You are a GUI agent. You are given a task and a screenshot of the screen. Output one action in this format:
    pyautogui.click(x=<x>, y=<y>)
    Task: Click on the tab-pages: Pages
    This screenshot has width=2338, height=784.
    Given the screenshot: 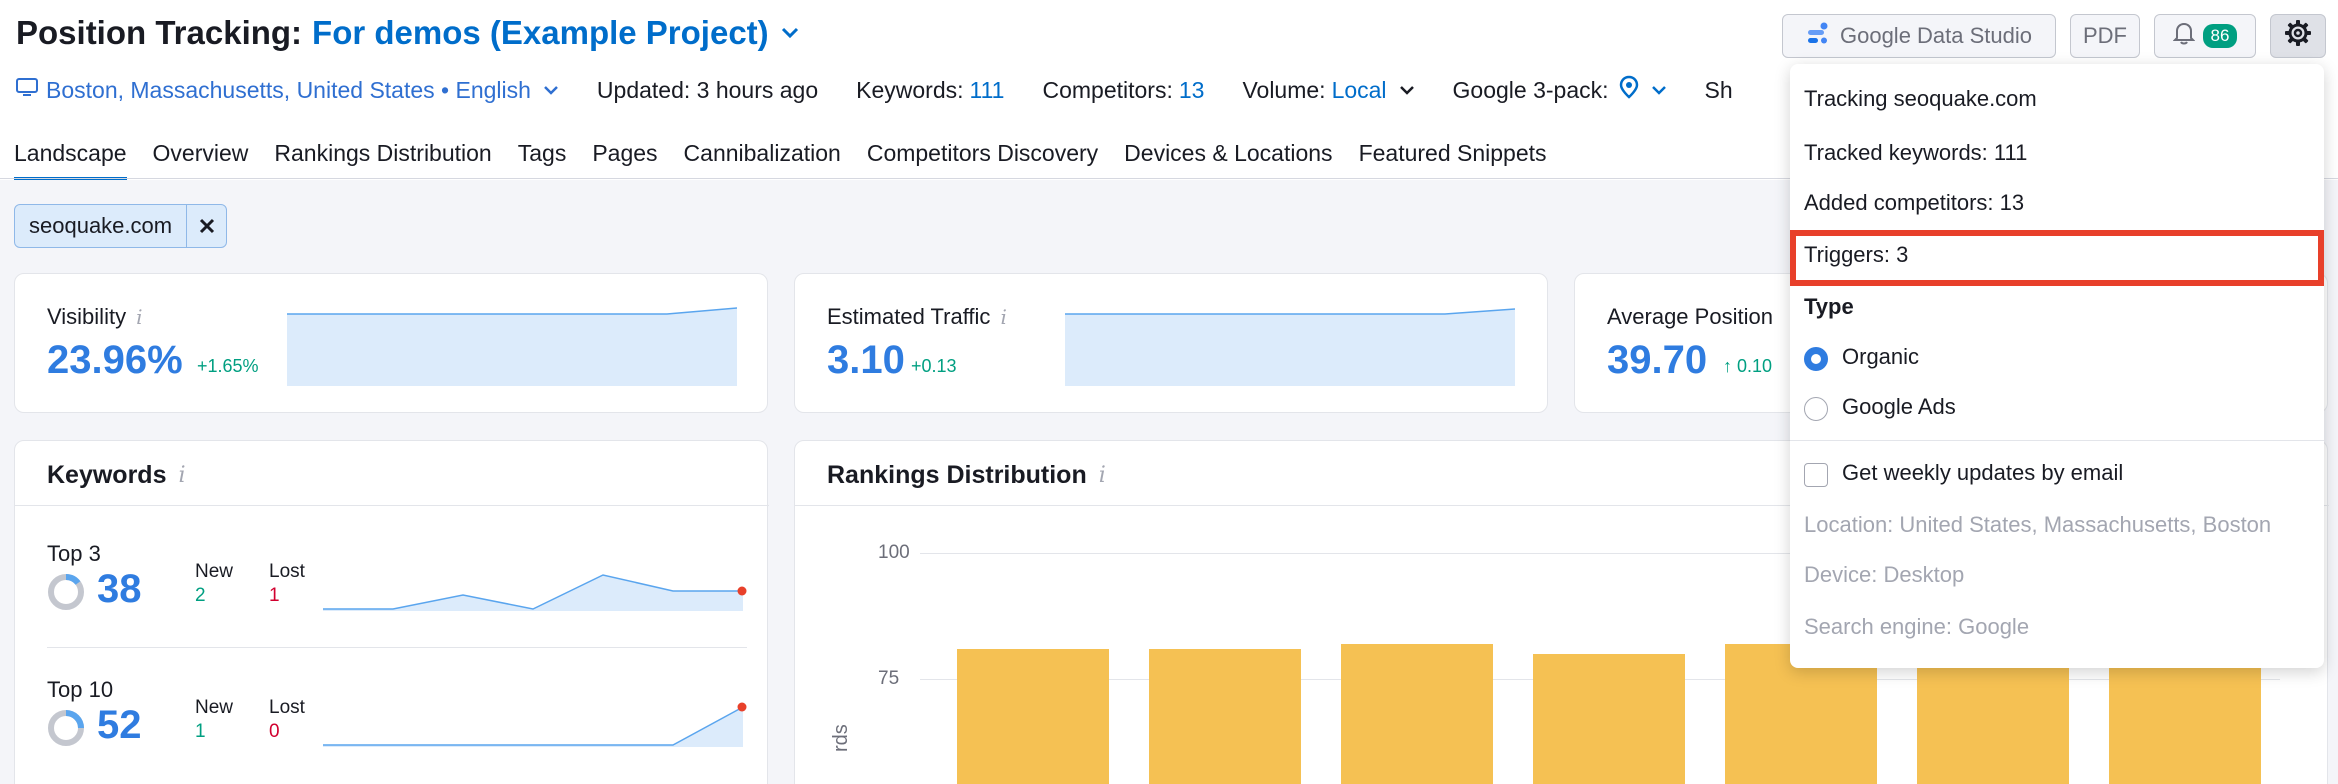 What is the action you would take?
    pyautogui.click(x=624, y=156)
    